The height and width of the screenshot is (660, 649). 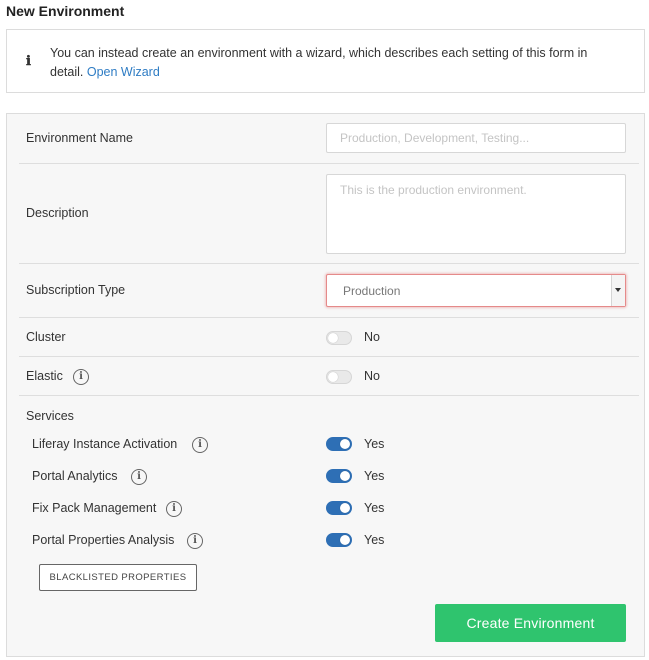 What do you see at coordinates (372, 337) in the screenshot?
I see `cluster-state: No` at bounding box center [372, 337].